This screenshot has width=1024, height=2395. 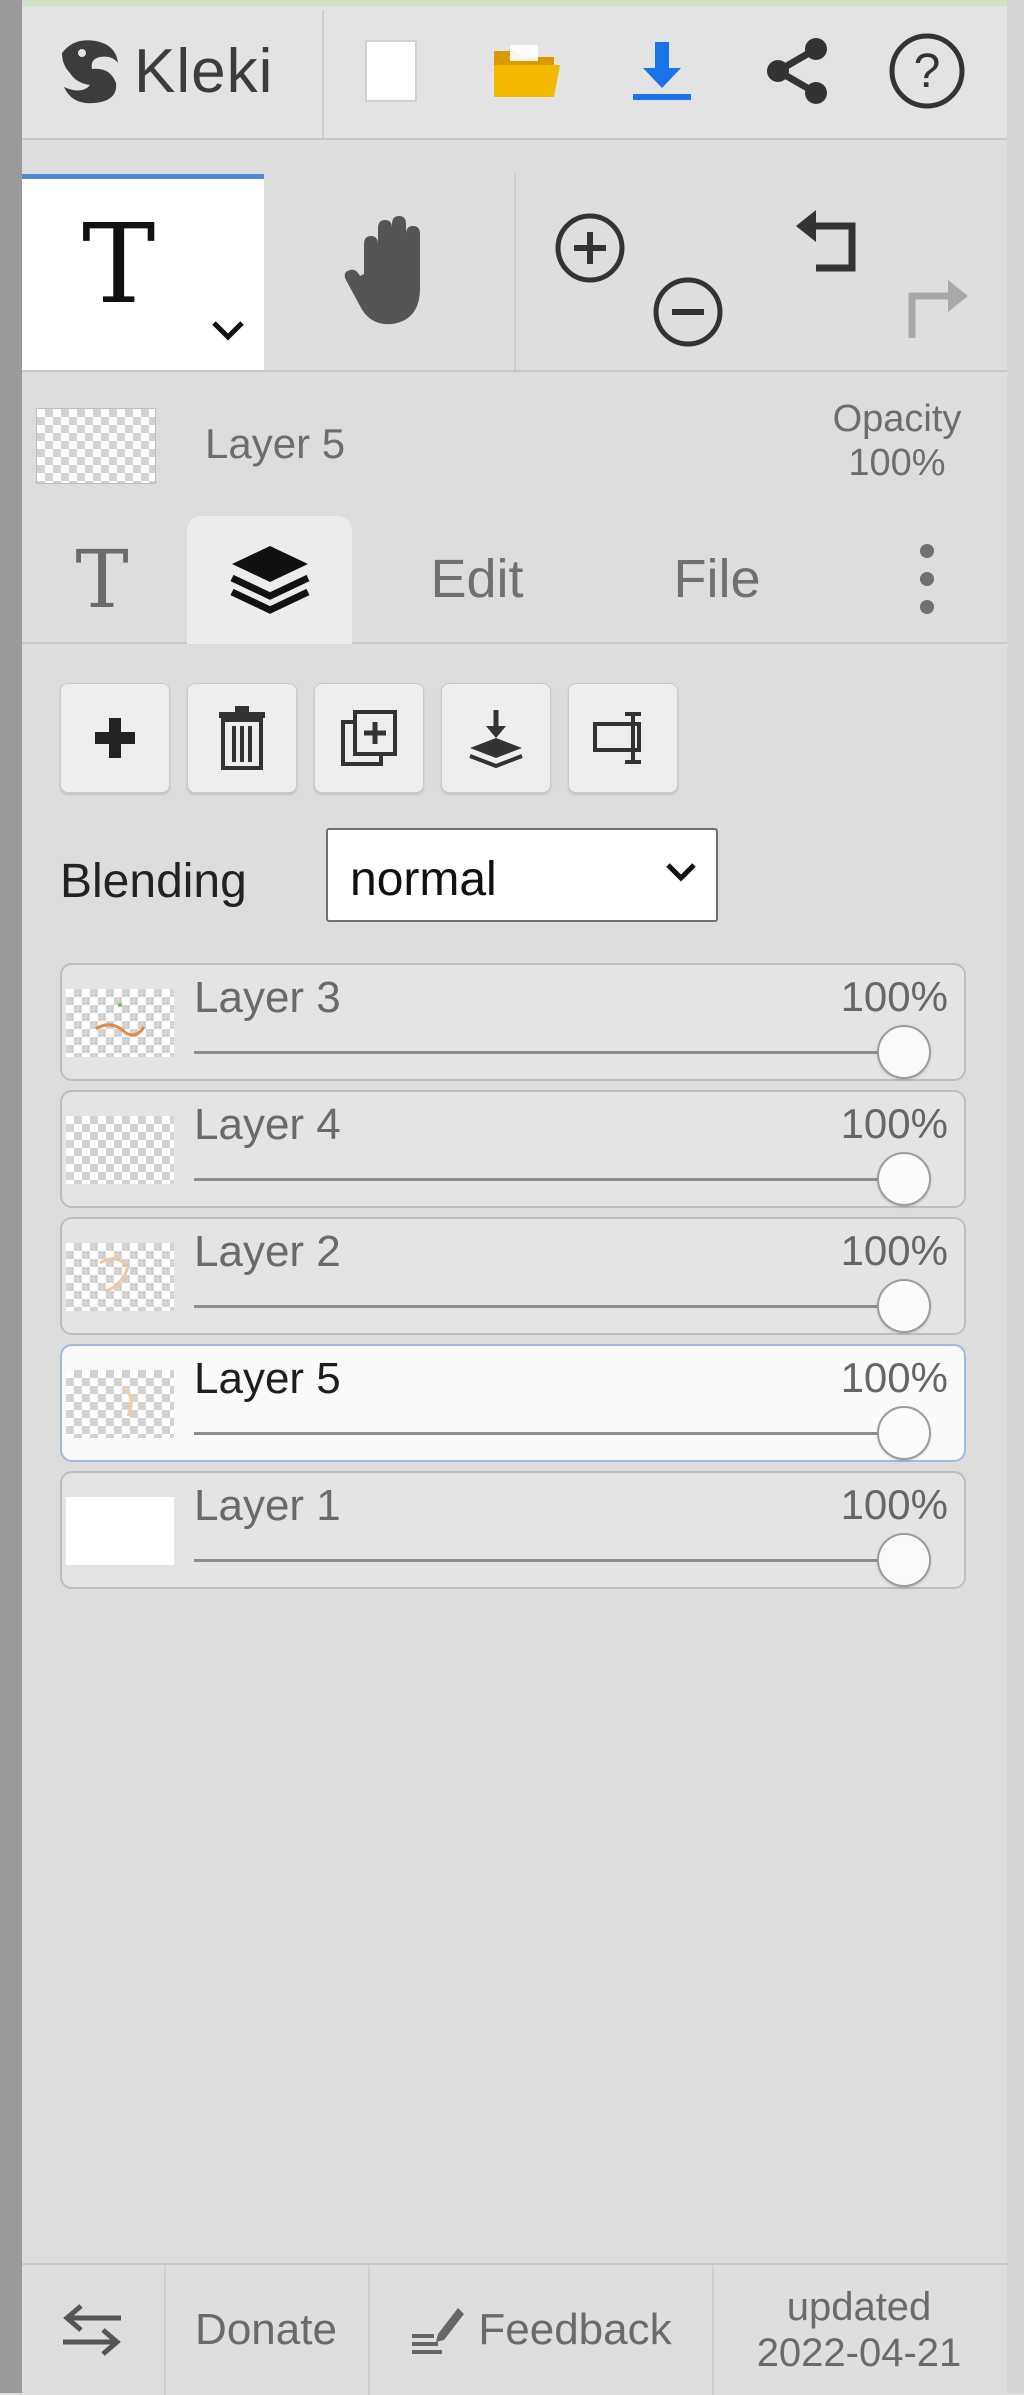 I want to click on more-vertical-icon, so click(x=927, y=579).